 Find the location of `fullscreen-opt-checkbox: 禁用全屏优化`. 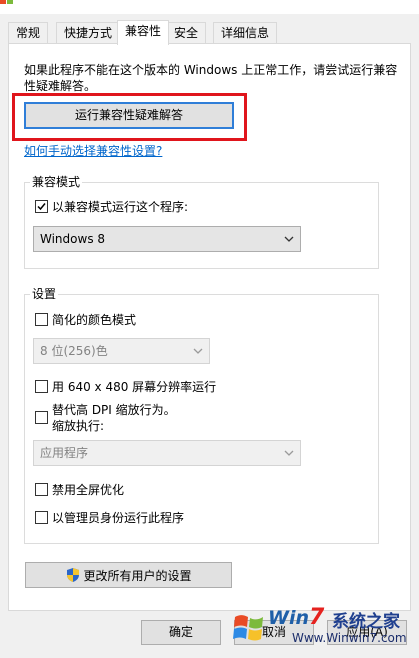

fullscreen-opt-checkbox: 禁用全屏优化 is located at coordinates (79, 490).